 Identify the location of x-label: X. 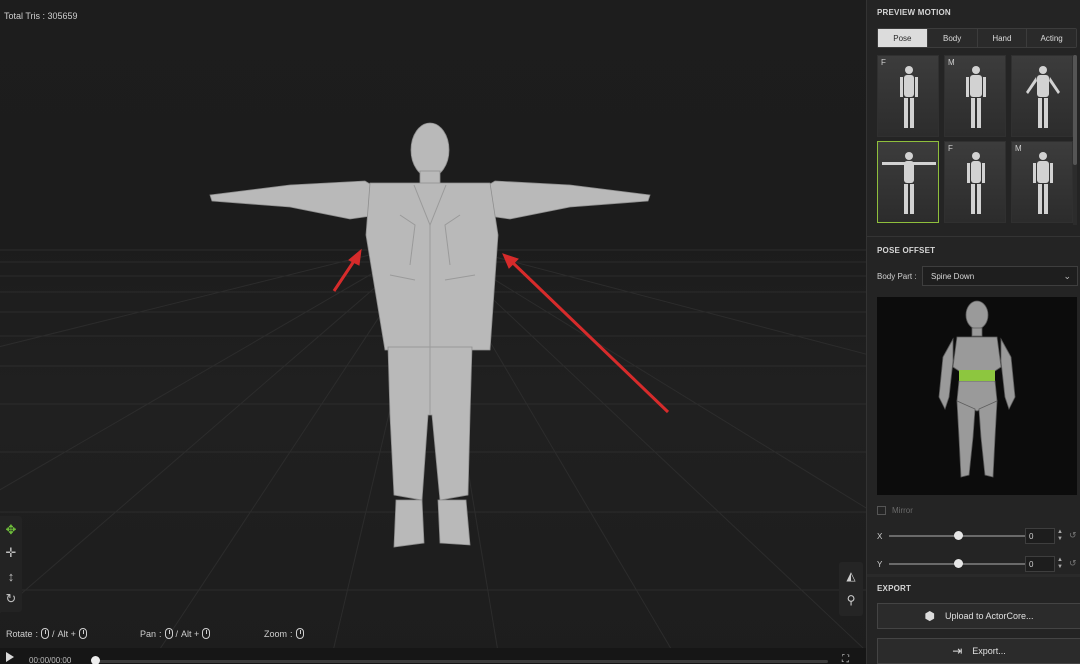
(880, 536).